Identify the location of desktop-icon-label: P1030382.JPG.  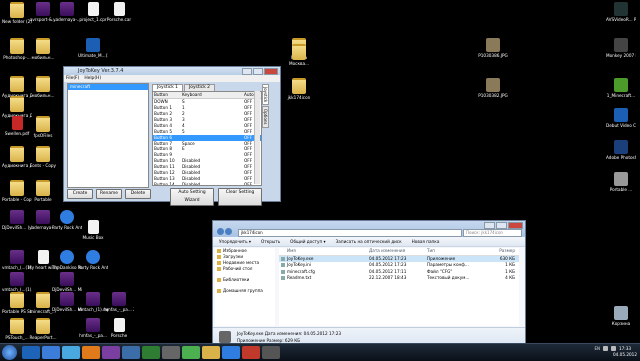
(493, 95).